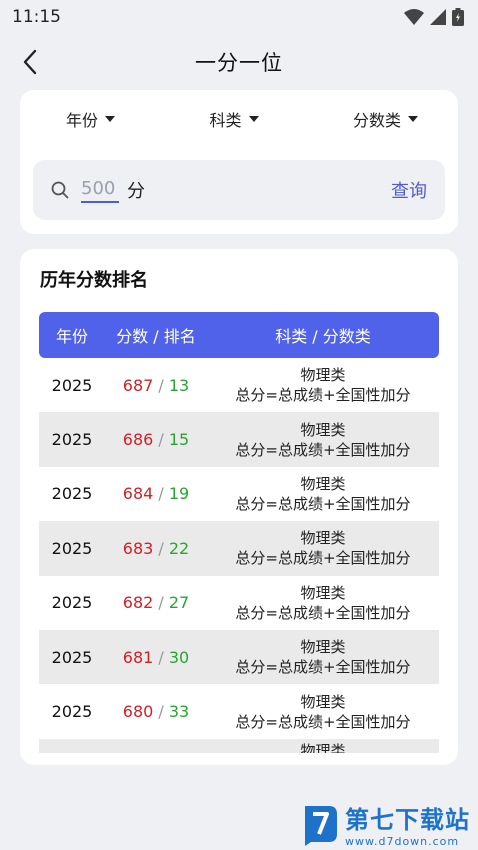  What do you see at coordinates (132, 336) in the screenshot?
I see `header-score: 分数` at bounding box center [132, 336].